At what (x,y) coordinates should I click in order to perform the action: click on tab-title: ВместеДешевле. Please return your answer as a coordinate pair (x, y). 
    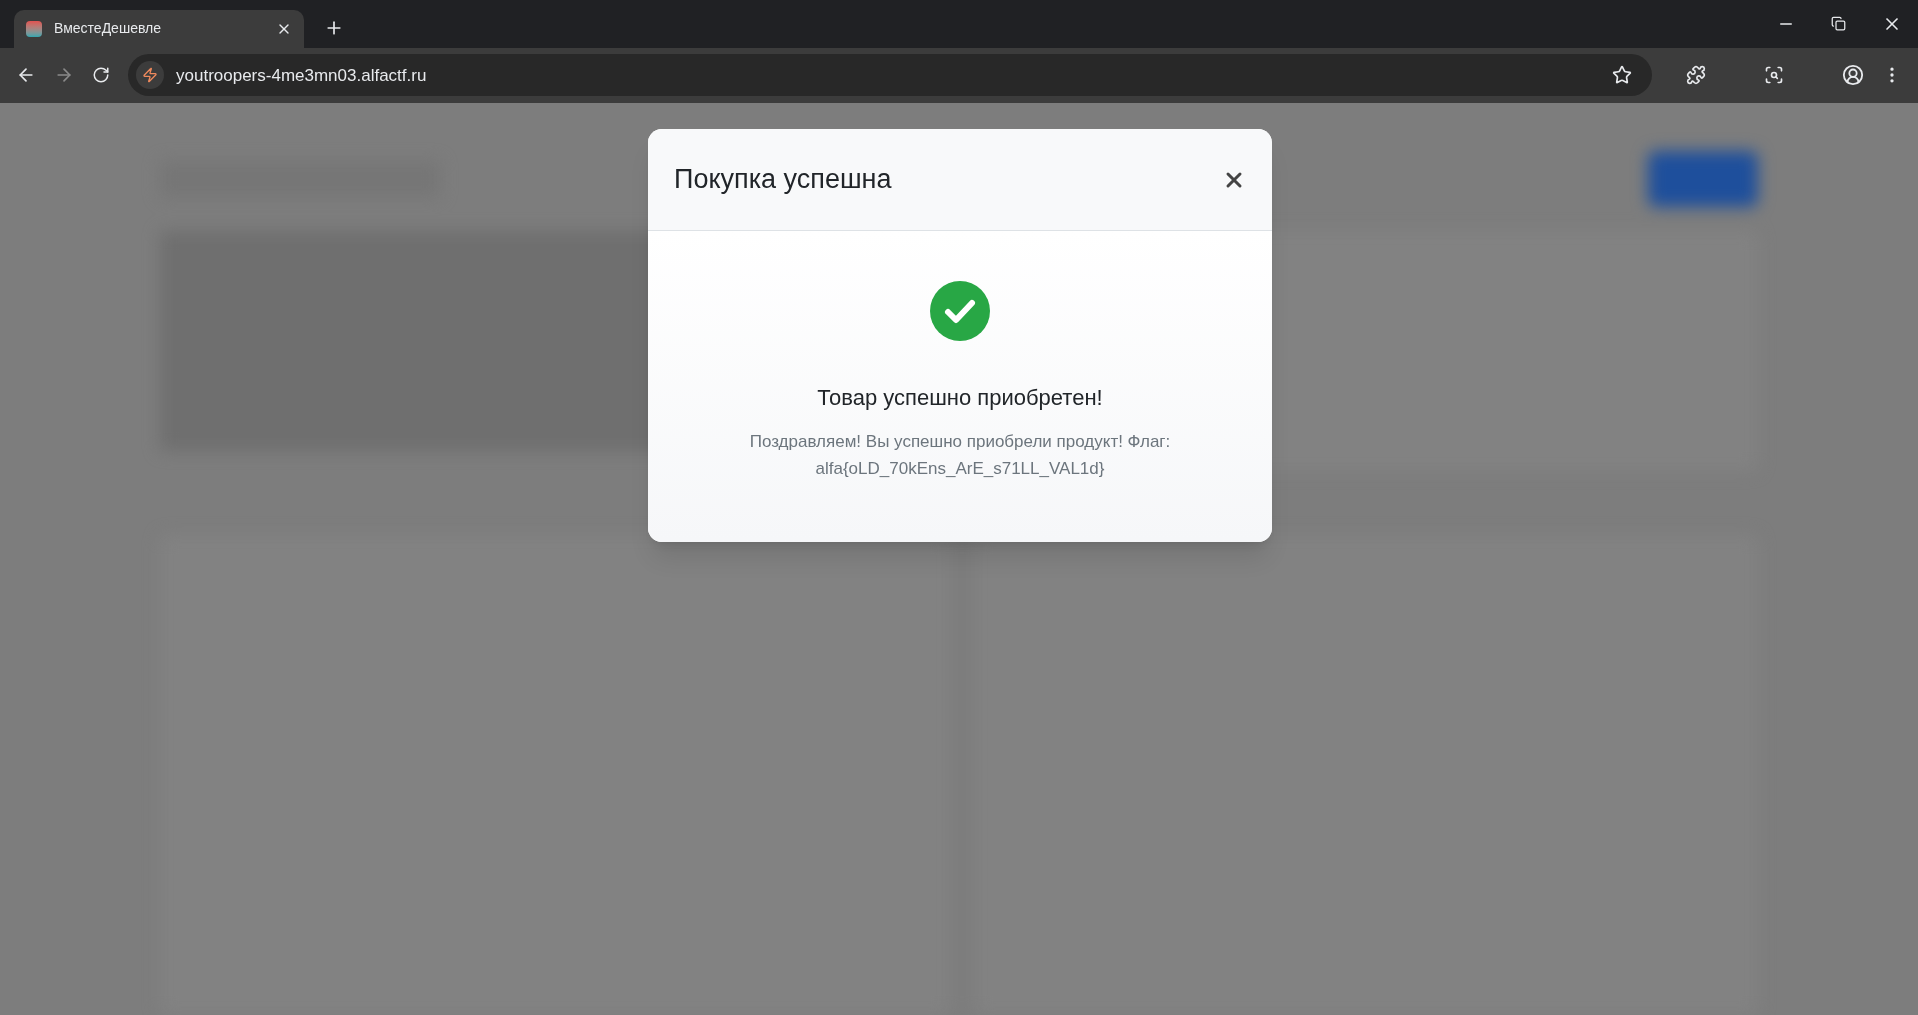
    Looking at the image, I should click on (108, 29).